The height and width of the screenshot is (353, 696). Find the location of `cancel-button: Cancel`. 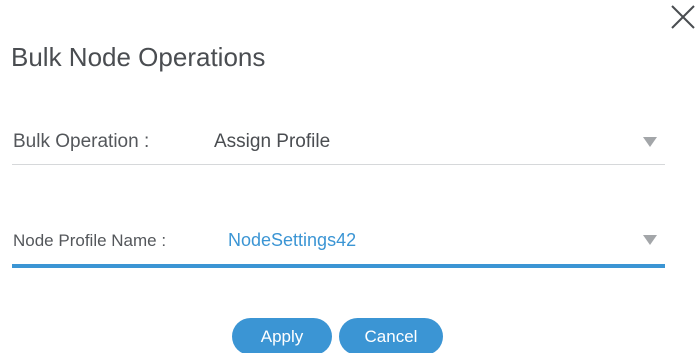

cancel-button: Cancel is located at coordinates (391, 335).